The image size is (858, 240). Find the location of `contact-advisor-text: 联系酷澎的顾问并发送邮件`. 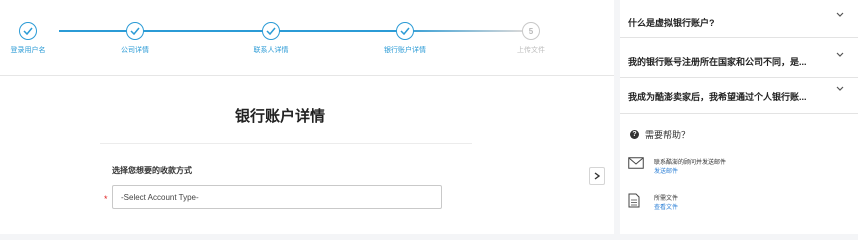

contact-advisor-text: 联系酷澎的顾问并发送邮件 is located at coordinates (690, 163).